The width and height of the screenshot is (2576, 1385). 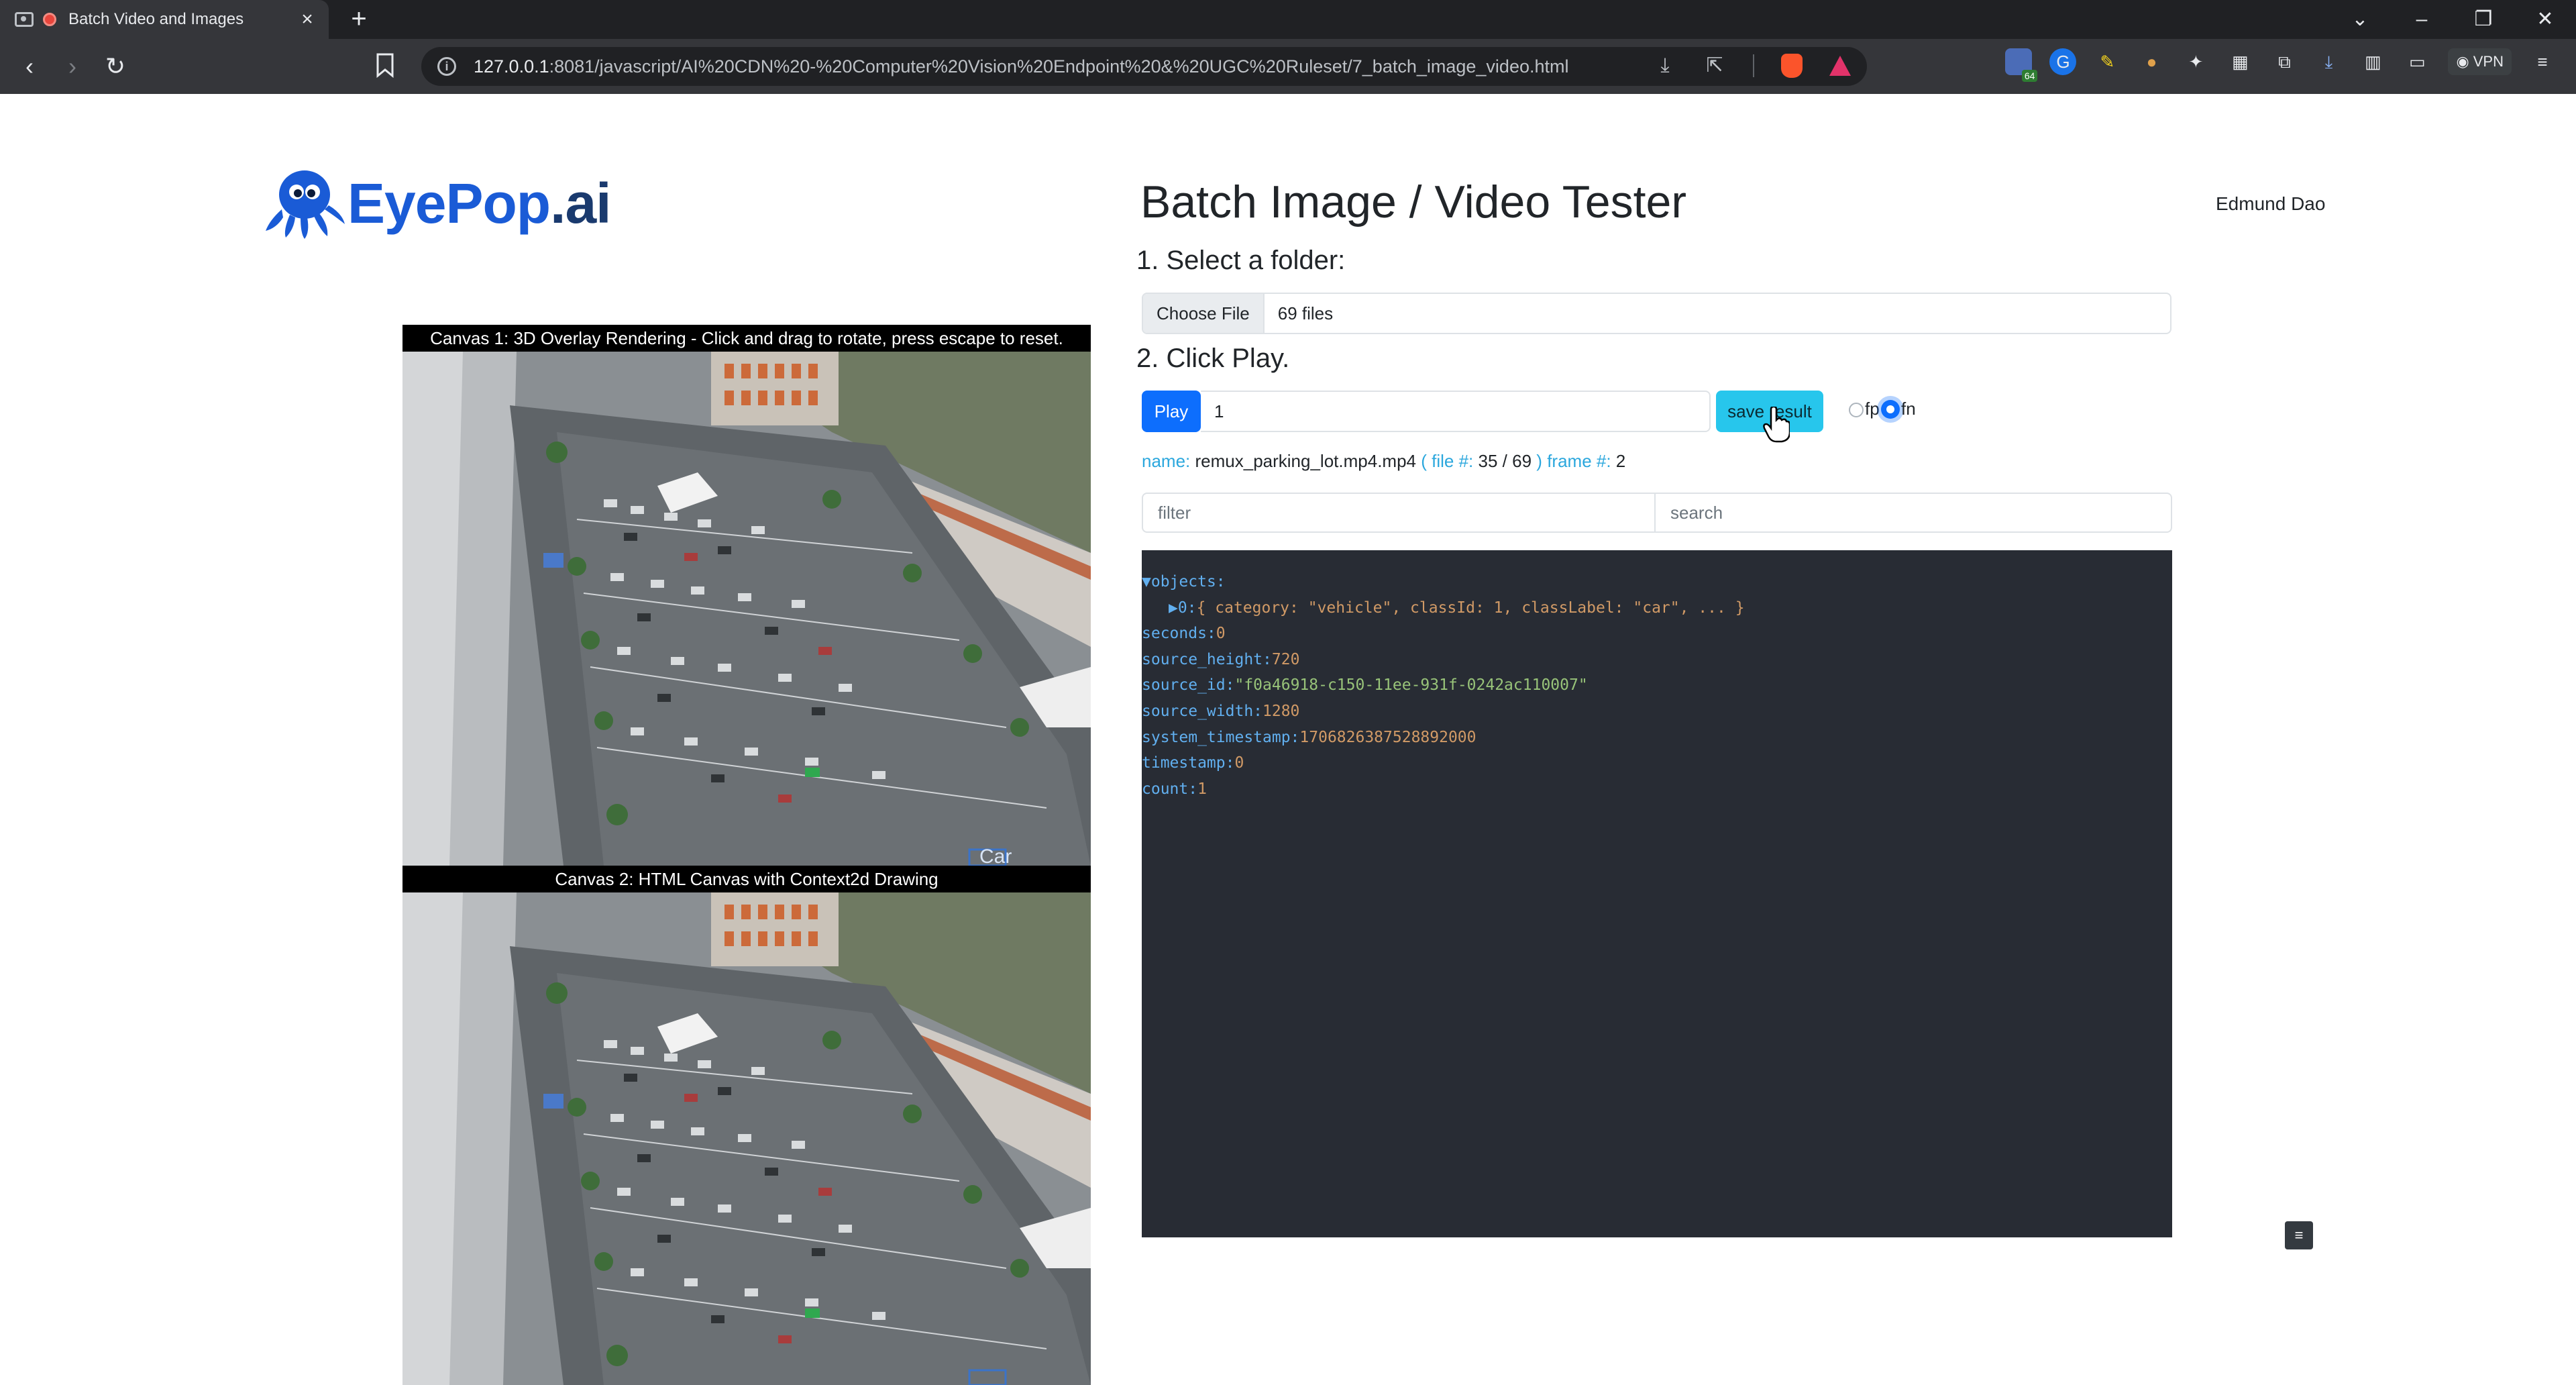 What do you see at coordinates (1908, 409) in the screenshot?
I see `fn-radio-label: fn` at bounding box center [1908, 409].